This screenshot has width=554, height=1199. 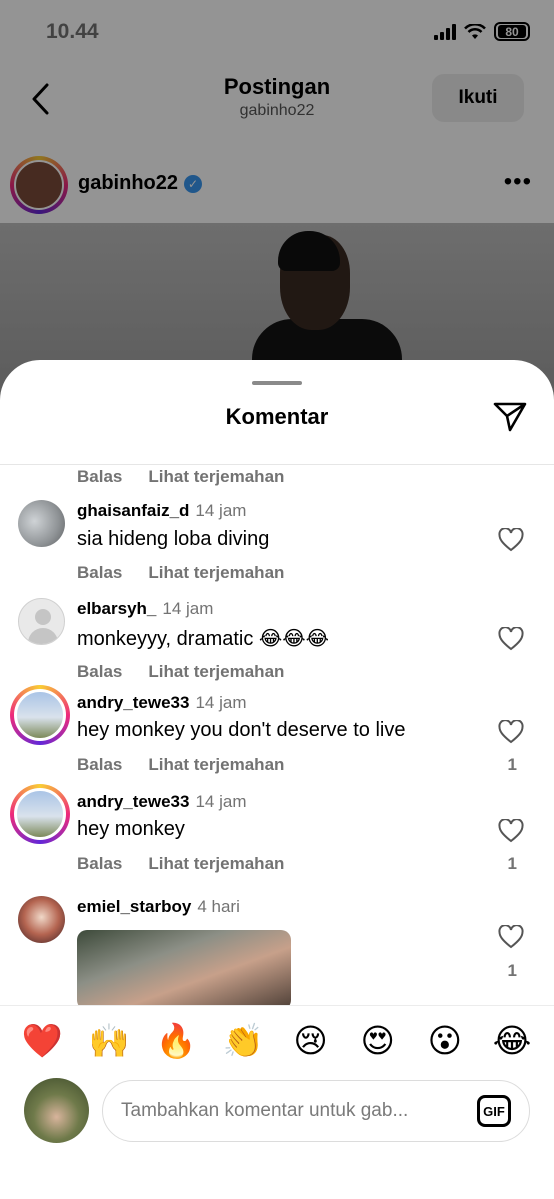 I want to click on comment-input, so click(x=291, y=1111).